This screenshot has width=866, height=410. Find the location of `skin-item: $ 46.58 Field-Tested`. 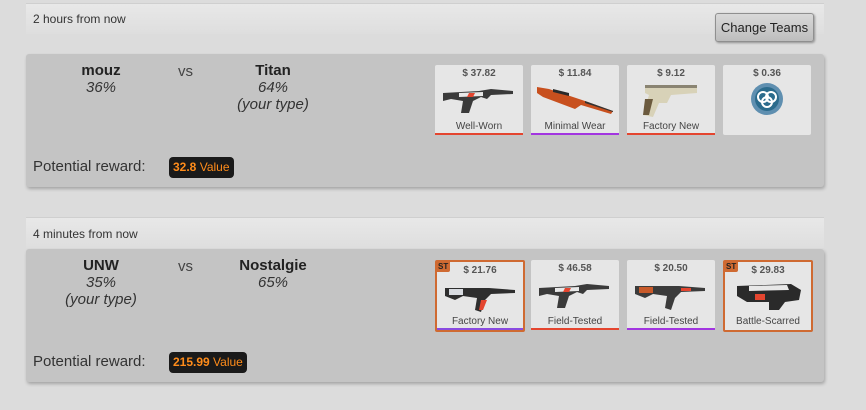

skin-item: $ 46.58 Field-Tested is located at coordinates (575, 295).